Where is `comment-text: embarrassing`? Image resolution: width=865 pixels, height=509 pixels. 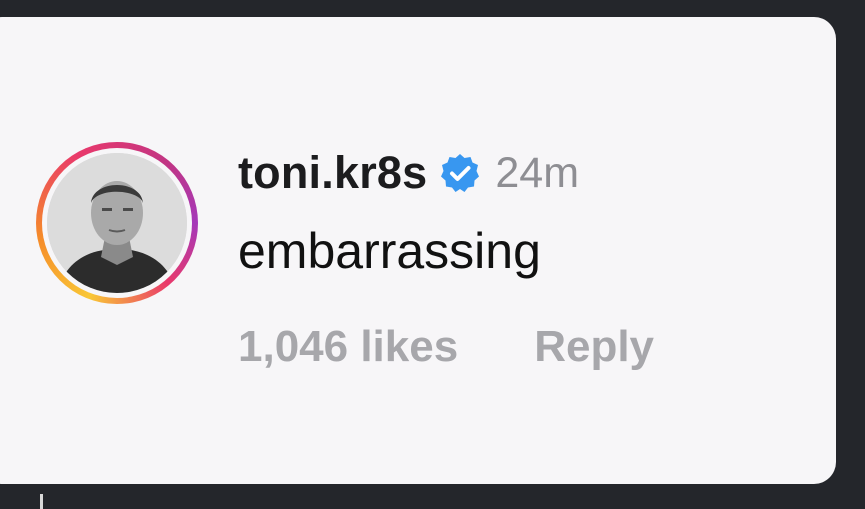
comment-text: embarrassing is located at coordinates (389, 251).